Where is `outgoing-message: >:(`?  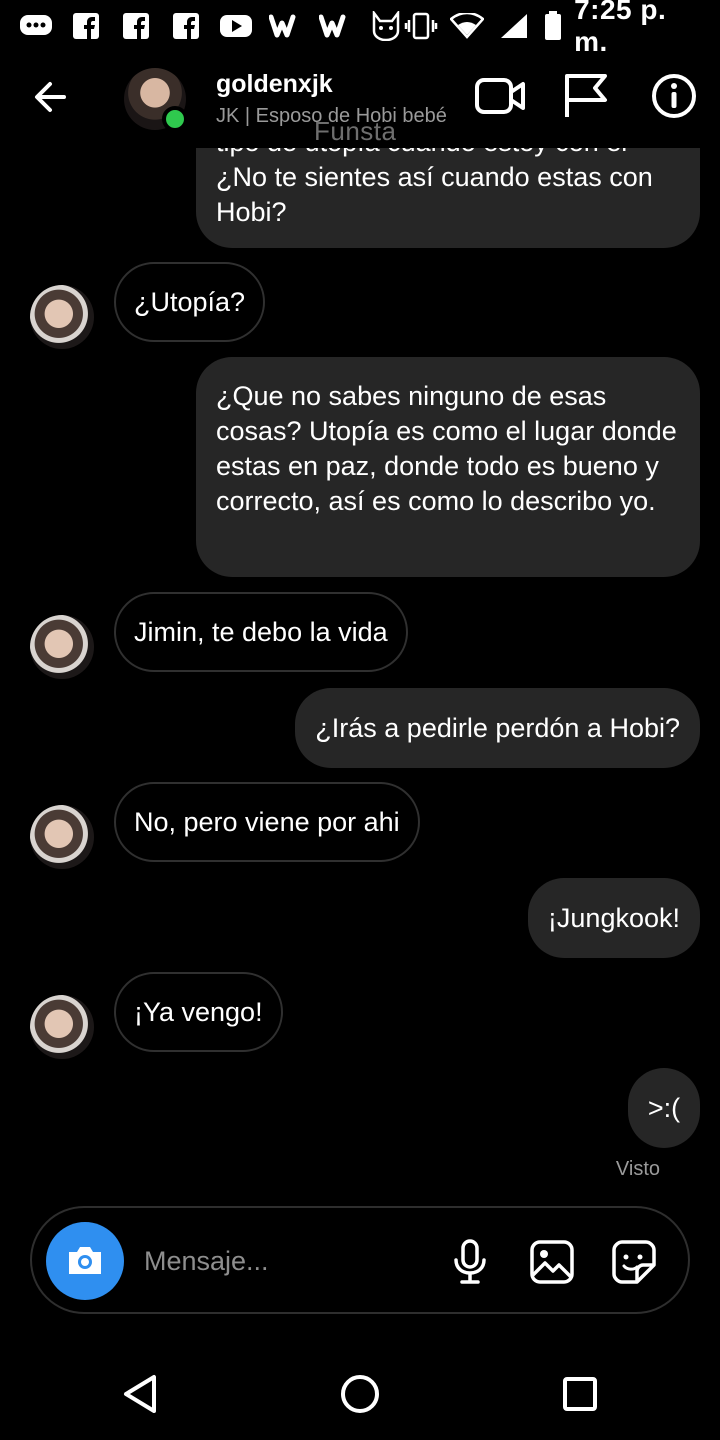
outgoing-message: >:( is located at coordinates (664, 1108).